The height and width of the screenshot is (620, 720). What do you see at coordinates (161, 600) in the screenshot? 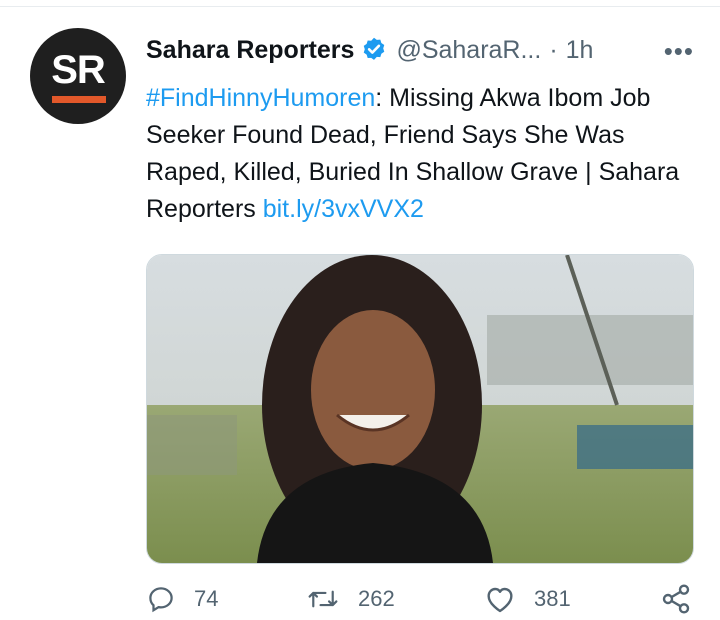
I see `reply-icon` at bounding box center [161, 600].